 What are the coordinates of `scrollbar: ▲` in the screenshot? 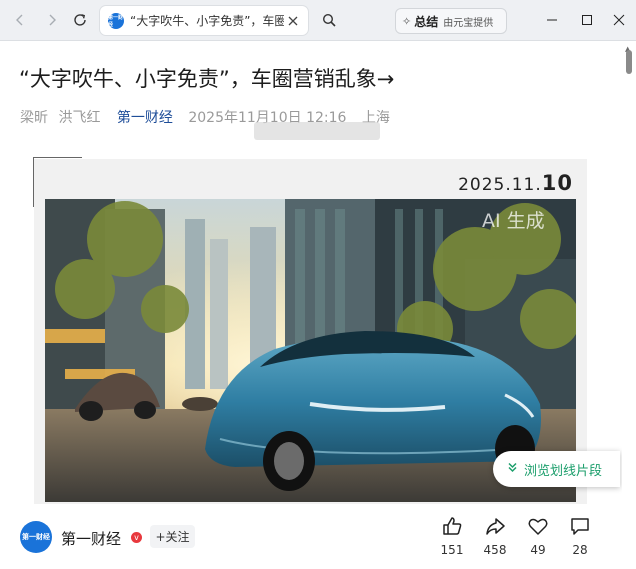 It's located at (629, 305).